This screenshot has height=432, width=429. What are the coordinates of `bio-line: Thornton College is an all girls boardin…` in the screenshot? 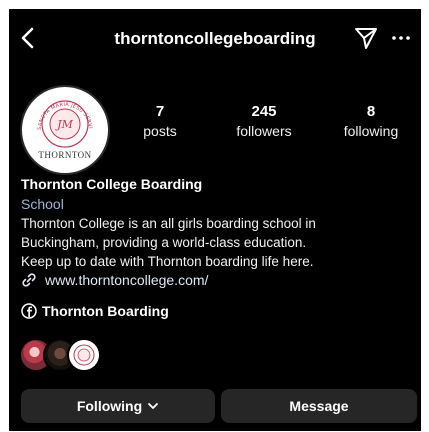 It's located at (168, 223).